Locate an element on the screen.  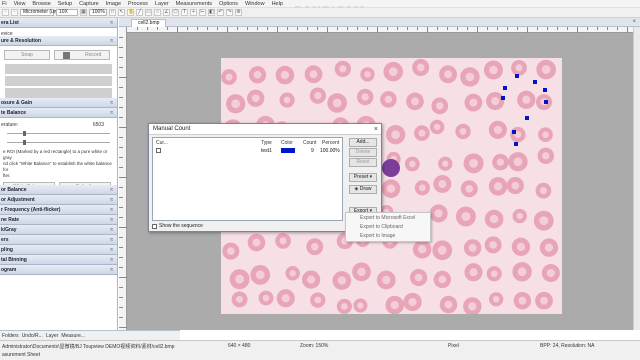
save-icon: ▫ is located at coordinates (5, 12).